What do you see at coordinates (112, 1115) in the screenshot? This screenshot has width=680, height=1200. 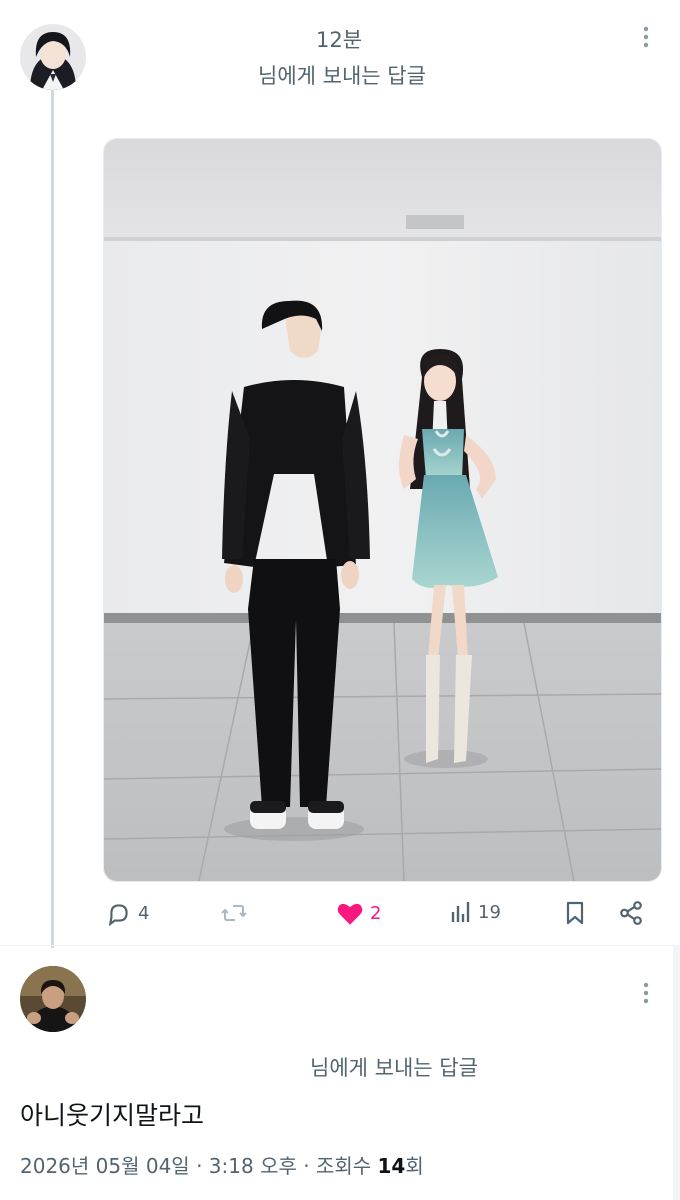 I see `post-text: 아니웃기지말라고` at bounding box center [112, 1115].